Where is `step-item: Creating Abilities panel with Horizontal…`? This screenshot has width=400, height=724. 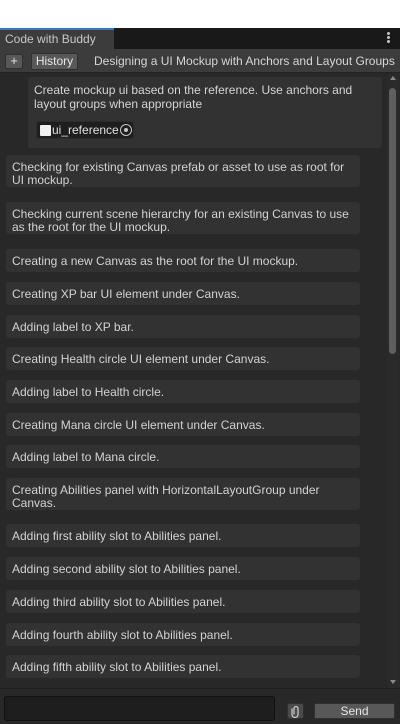 step-item: Creating Abilities panel with Horizontal… is located at coordinates (183, 494).